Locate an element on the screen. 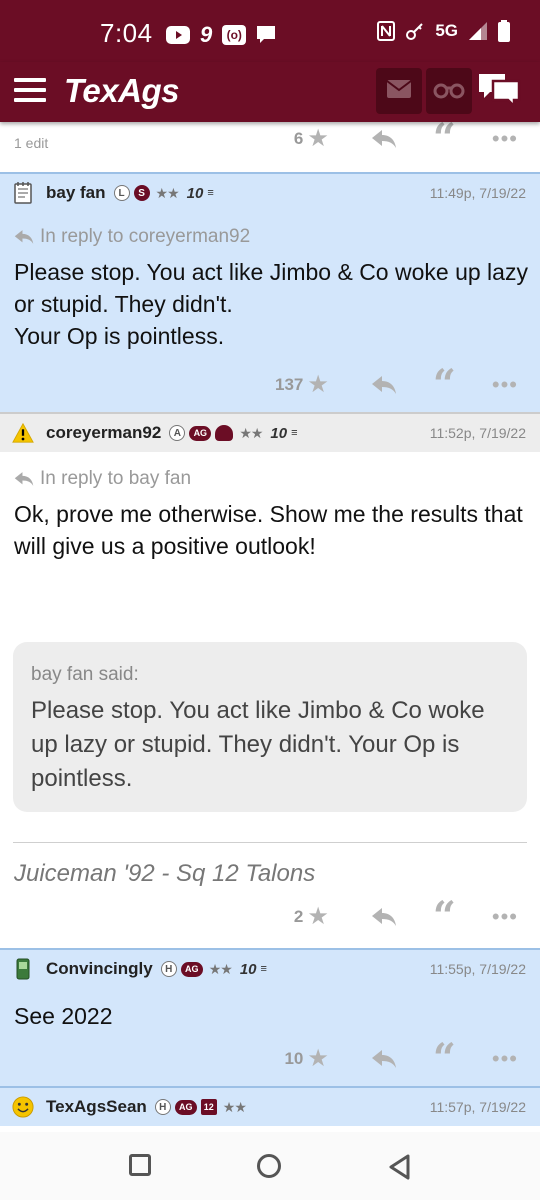 The height and width of the screenshot is (1200, 540). chat-button is located at coordinates (499, 91).